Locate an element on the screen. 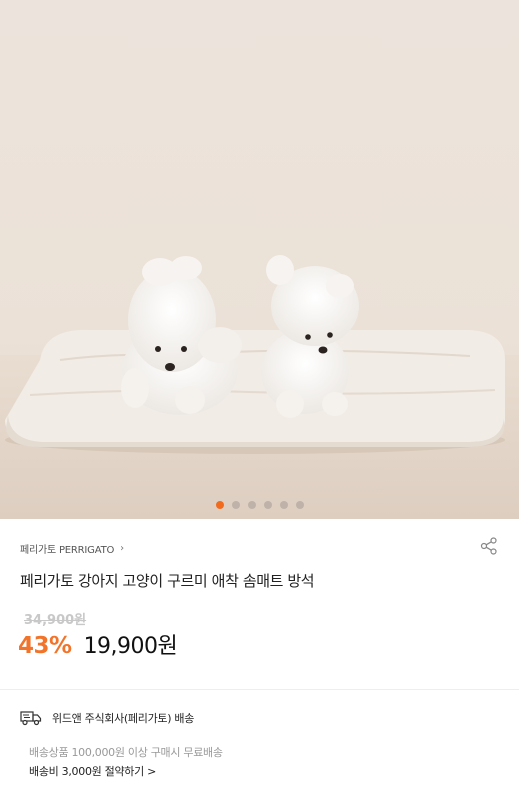 Image resolution: width=519 pixels, height=794 pixels. price-row: 43% 19,900원 is located at coordinates (98, 644).